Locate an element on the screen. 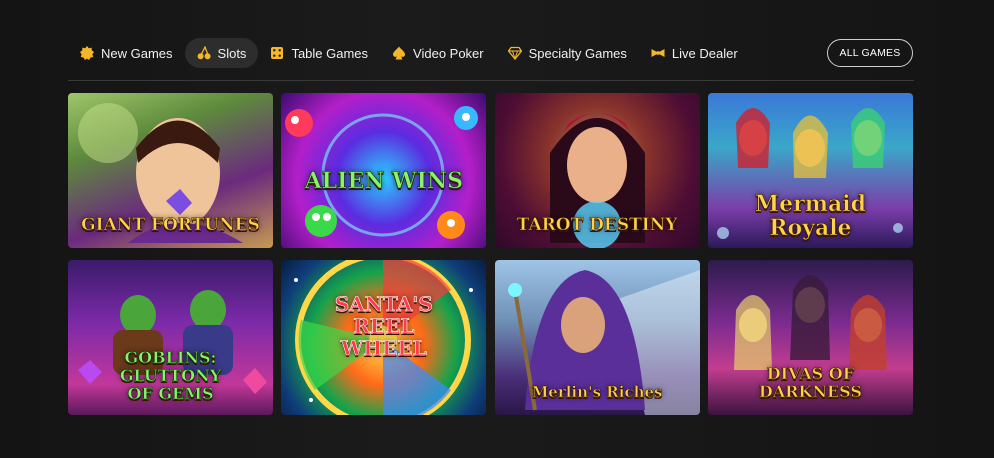 Image resolution: width=994 pixels, height=458 pixels. nav-divider is located at coordinates (491, 80).